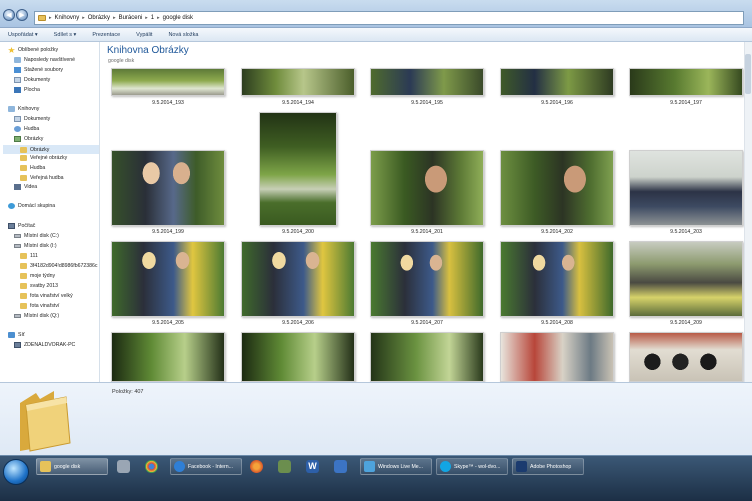 This screenshot has width=752, height=501. What do you see at coordinates (178, 18) in the screenshot?
I see `breadcrumb-google-disk: google disk` at bounding box center [178, 18].